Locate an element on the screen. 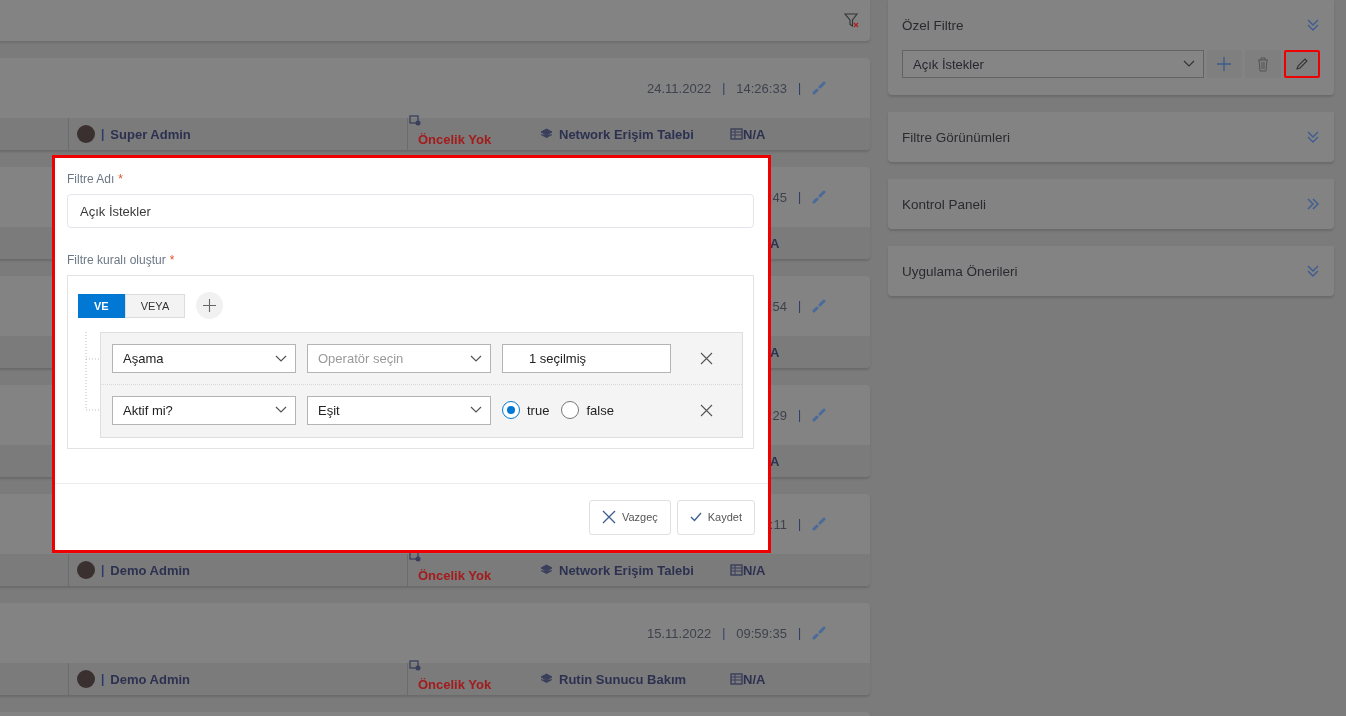 The width and height of the screenshot is (1346, 716). panel-title: Uygulama Önerileri is located at coordinates (960, 271).